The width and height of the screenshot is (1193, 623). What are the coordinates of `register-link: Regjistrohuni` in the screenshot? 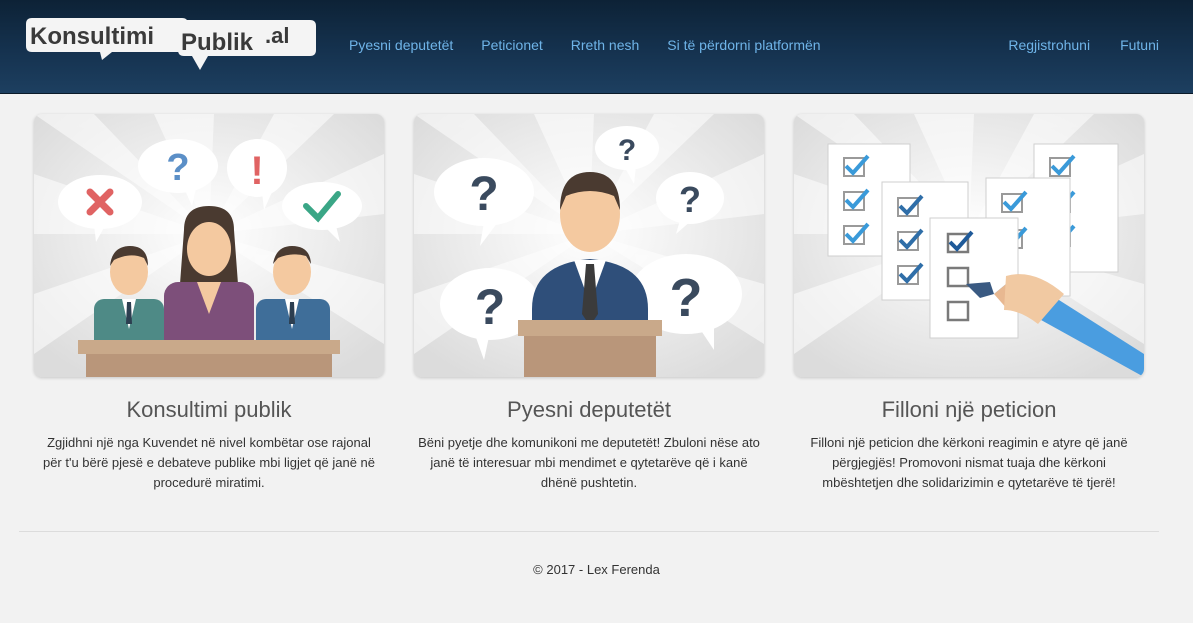 It's located at (1034, 45).